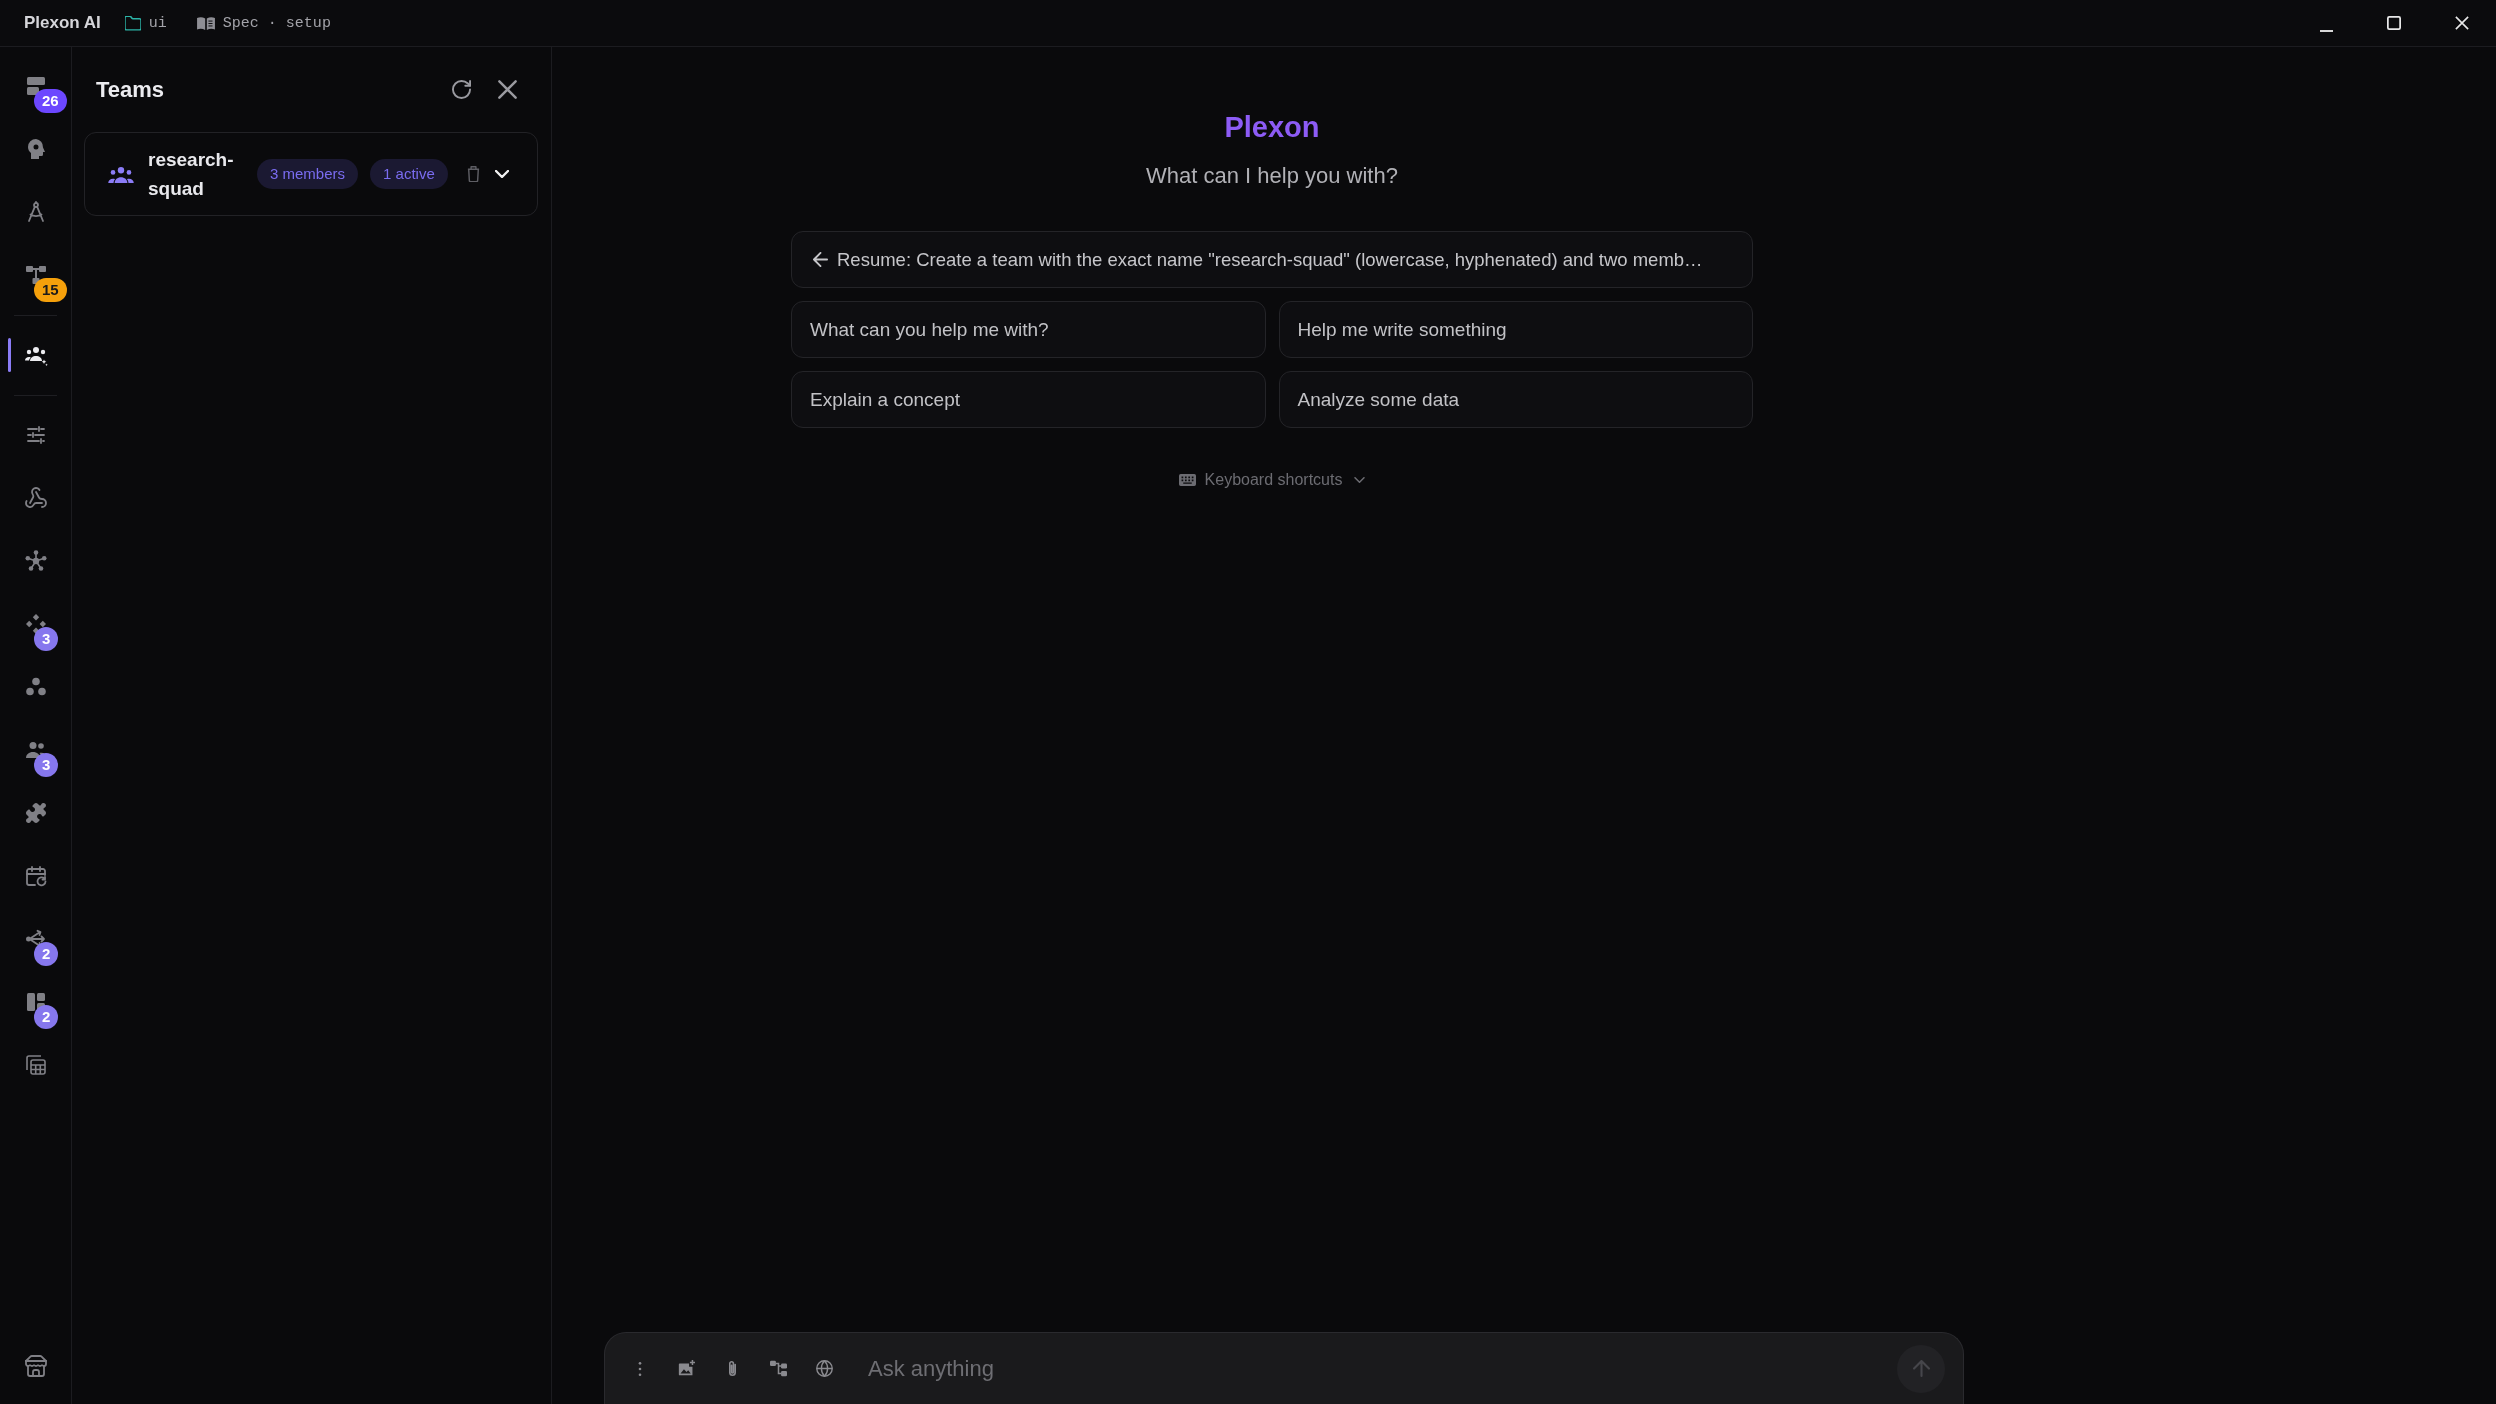 This screenshot has height=1404, width=2496. What do you see at coordinates (36, 86) in the screenshot?
I see `stacked-cards-icon` at bounding box center [36, 86].